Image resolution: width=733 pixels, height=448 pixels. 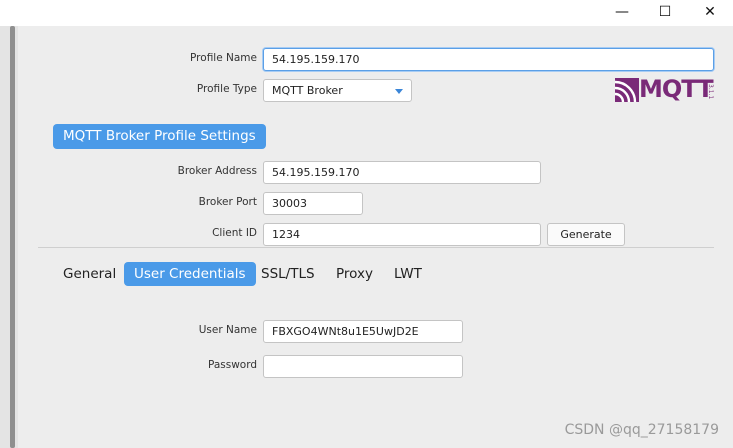 What do you see at coordinates (366, 13) in the screenshot?
I see `window-titlebar: — ☐ ✕` at bounding box center [366, 13].